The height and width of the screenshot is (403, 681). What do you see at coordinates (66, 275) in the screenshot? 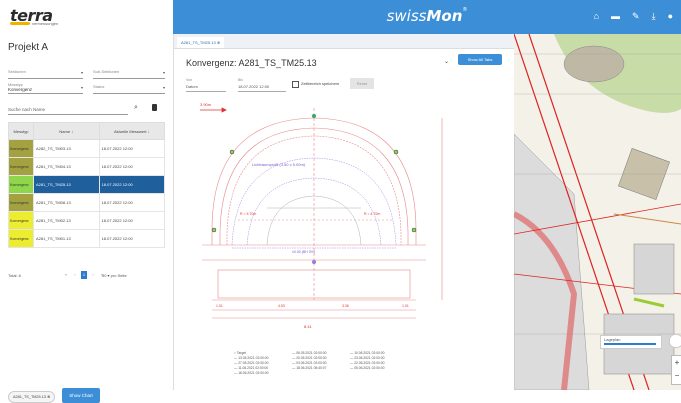
I see `first-page-button: «` at bounding box center [66, 275].